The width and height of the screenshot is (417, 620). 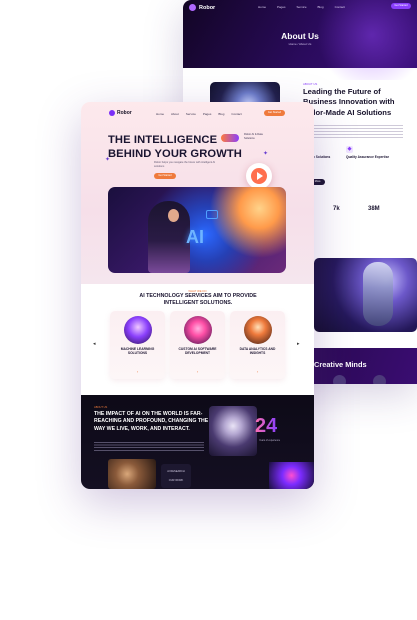 I want to click on about-hero-title: About Us, so click(x=300, y=36).